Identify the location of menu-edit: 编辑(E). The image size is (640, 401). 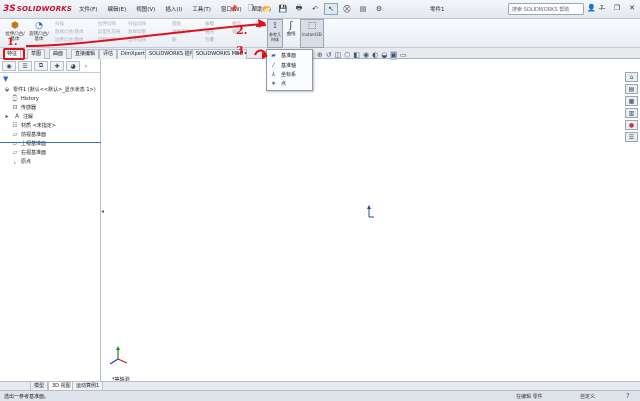
(116, 9).